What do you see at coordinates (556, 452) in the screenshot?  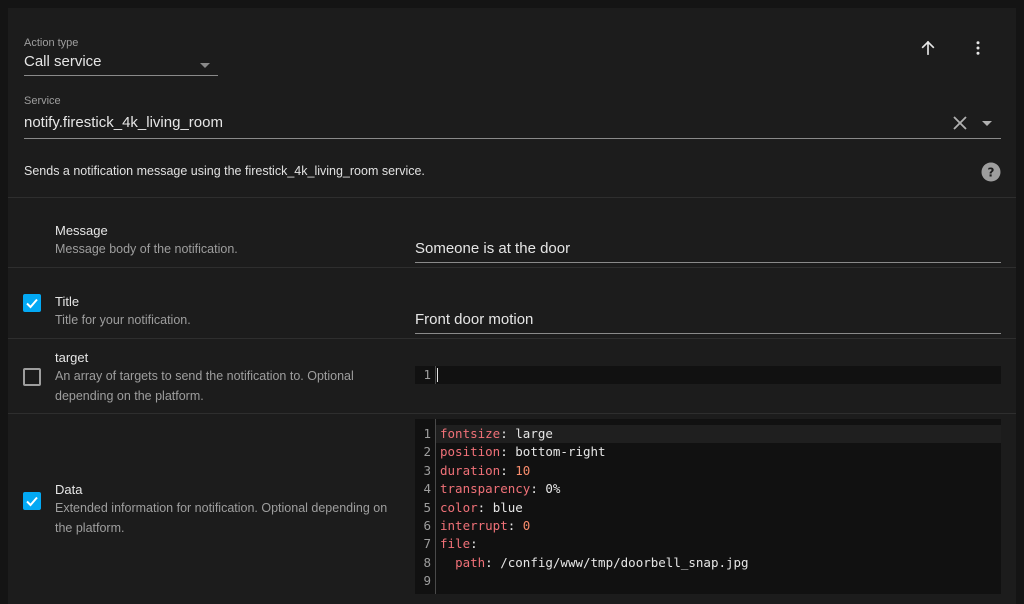 I see `yaml-value: bottom-right` at bounding box center [556, 452].